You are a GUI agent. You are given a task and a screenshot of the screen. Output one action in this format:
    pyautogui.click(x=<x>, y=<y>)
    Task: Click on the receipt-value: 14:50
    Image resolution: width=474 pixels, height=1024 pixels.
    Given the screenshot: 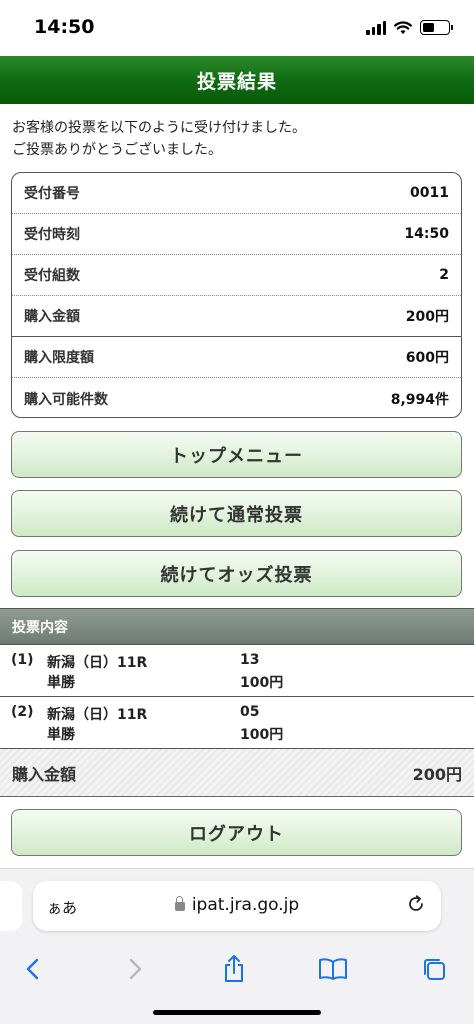 What is the action you would take?
    pyautogui.click(x=426, y=234)
    